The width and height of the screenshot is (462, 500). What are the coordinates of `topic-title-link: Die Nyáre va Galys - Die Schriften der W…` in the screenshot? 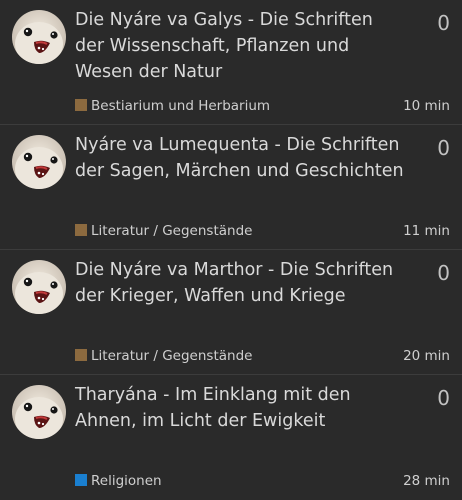 It's located at (240, 46).